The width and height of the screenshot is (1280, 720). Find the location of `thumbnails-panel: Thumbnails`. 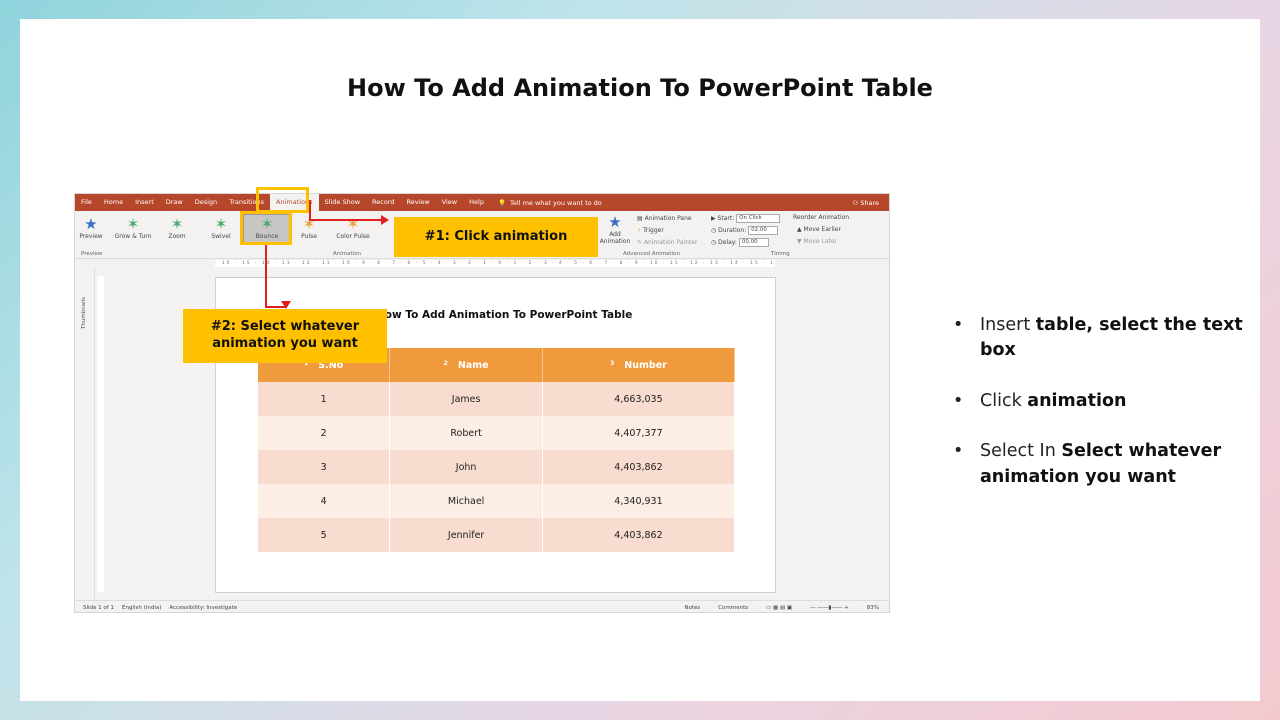

thumbnails-panel: Thumbnails is located at coordinates (85, 433).